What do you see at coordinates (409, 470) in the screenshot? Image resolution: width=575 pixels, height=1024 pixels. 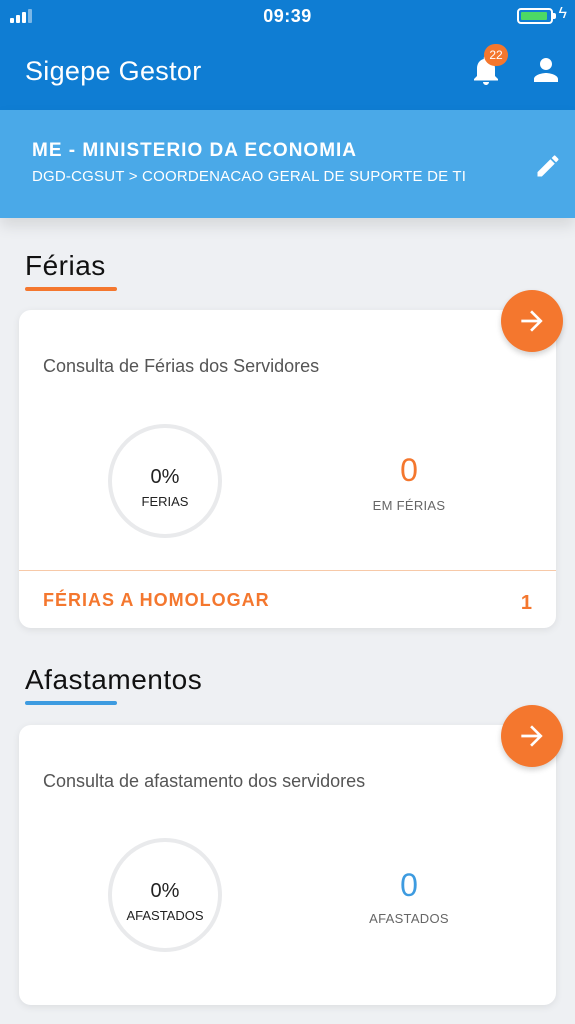 I see `ferias-count: 0` at bounding box center [409, 470].